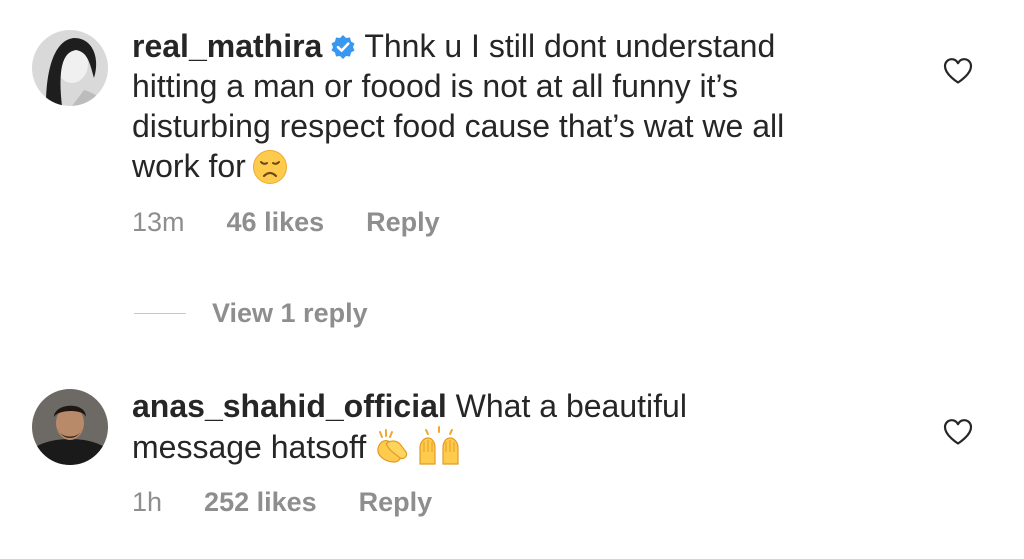 The width and height of the screenshot is (1024, 559). I want to click on verified-badge-icon, so click(343, 47).